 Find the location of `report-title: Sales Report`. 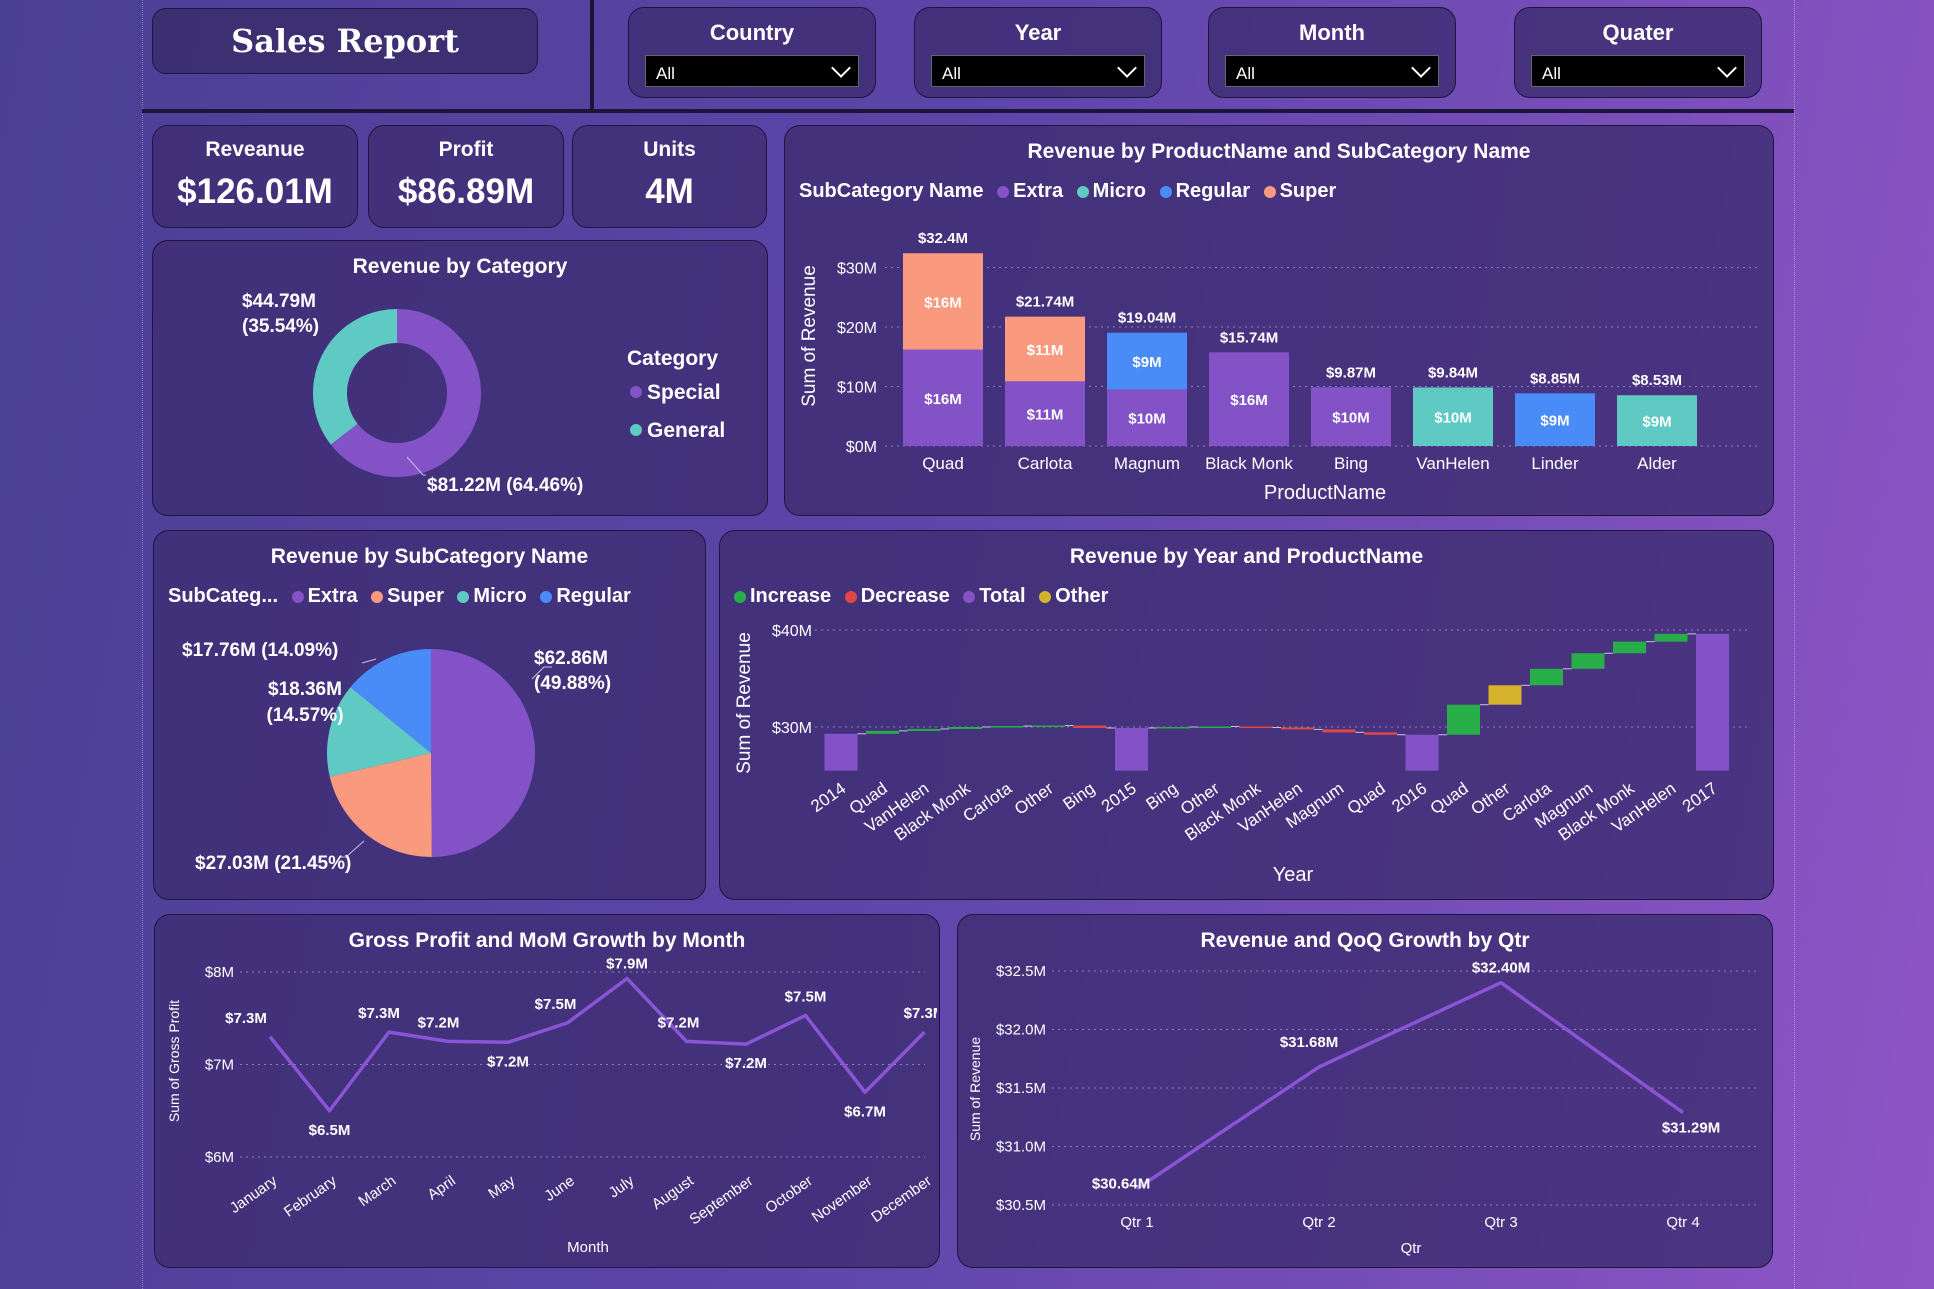

report-title: Sales Report is located at coordinates (345, 41).